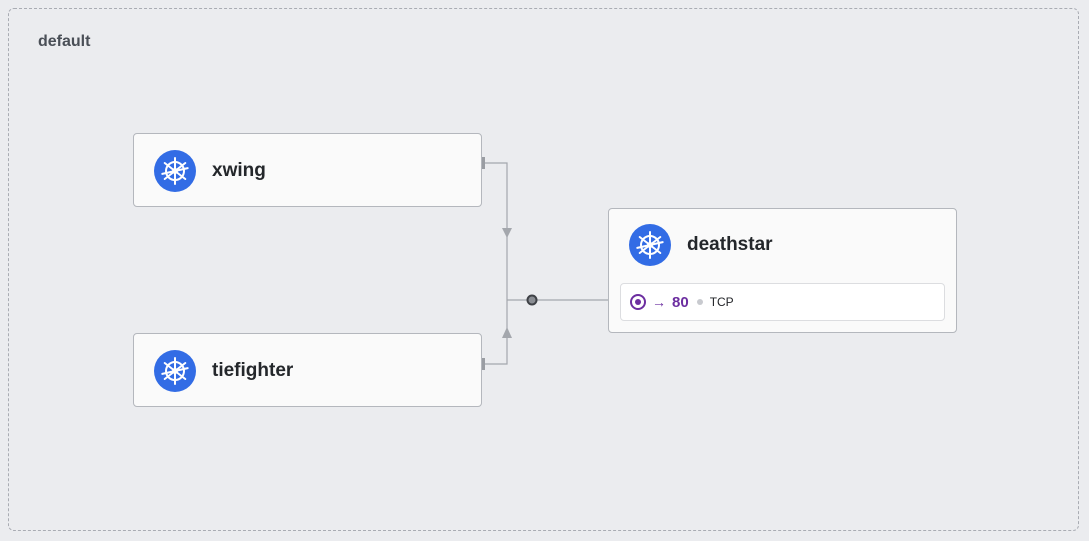 This screenshot has width=1089, height=541. I want to click on edge-xwing, so click(495, 231).